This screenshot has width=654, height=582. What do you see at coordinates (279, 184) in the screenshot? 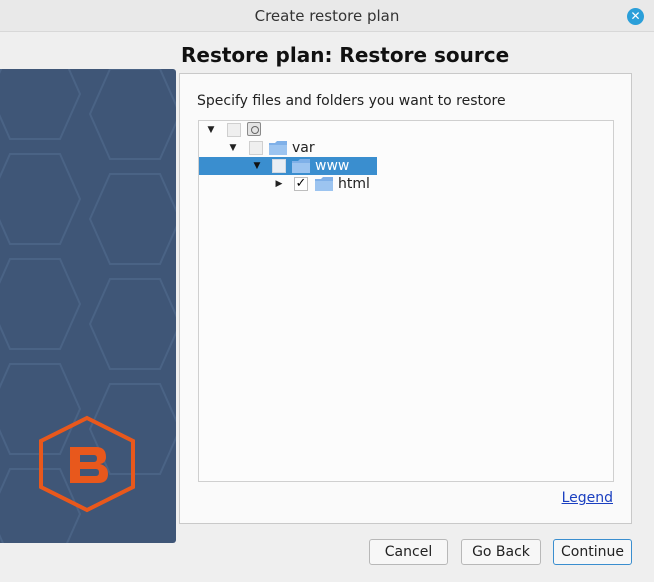
I see `collapsed-arrow-icon: ▶` at bounding box center [279, 184].